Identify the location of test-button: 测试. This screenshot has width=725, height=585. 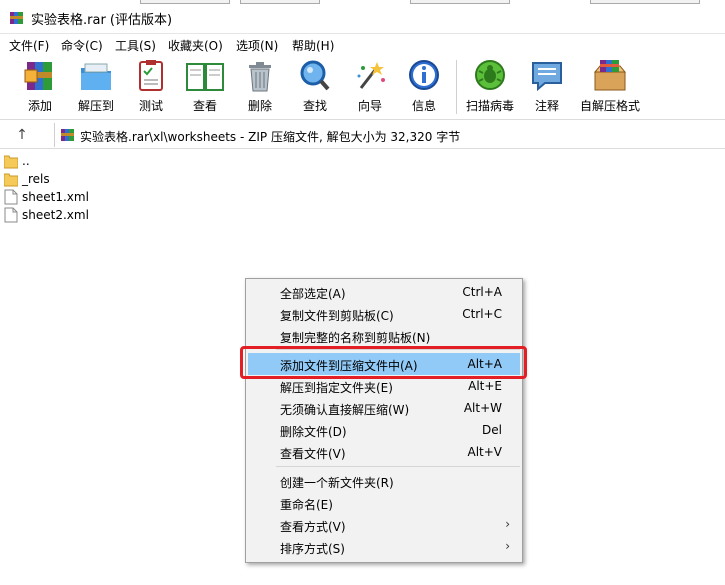
(151, 88).